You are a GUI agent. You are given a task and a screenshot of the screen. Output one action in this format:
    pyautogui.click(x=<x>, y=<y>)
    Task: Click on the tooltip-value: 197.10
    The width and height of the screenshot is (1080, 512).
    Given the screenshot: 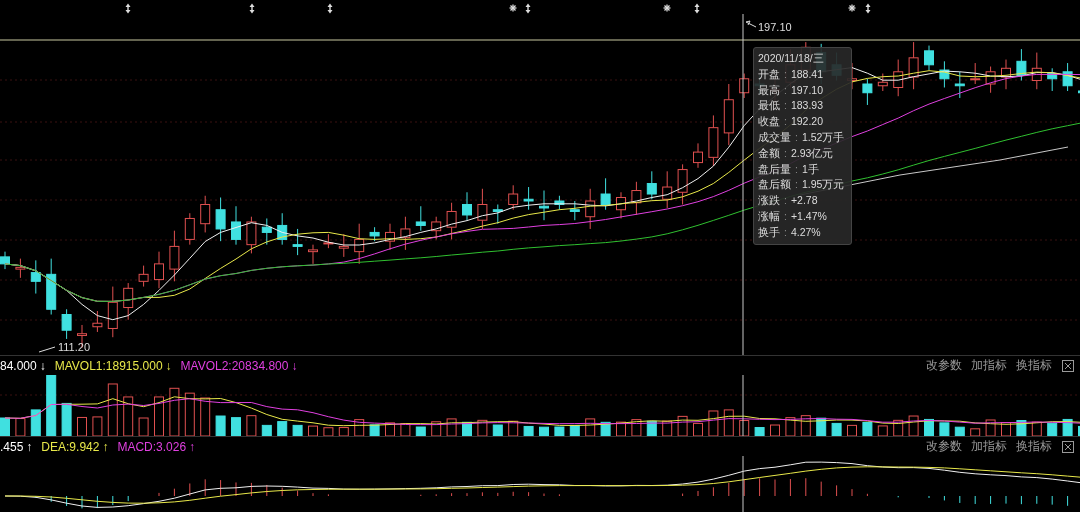 What is the action you would take?
    pyautogui.click(x=807, y=90)
    